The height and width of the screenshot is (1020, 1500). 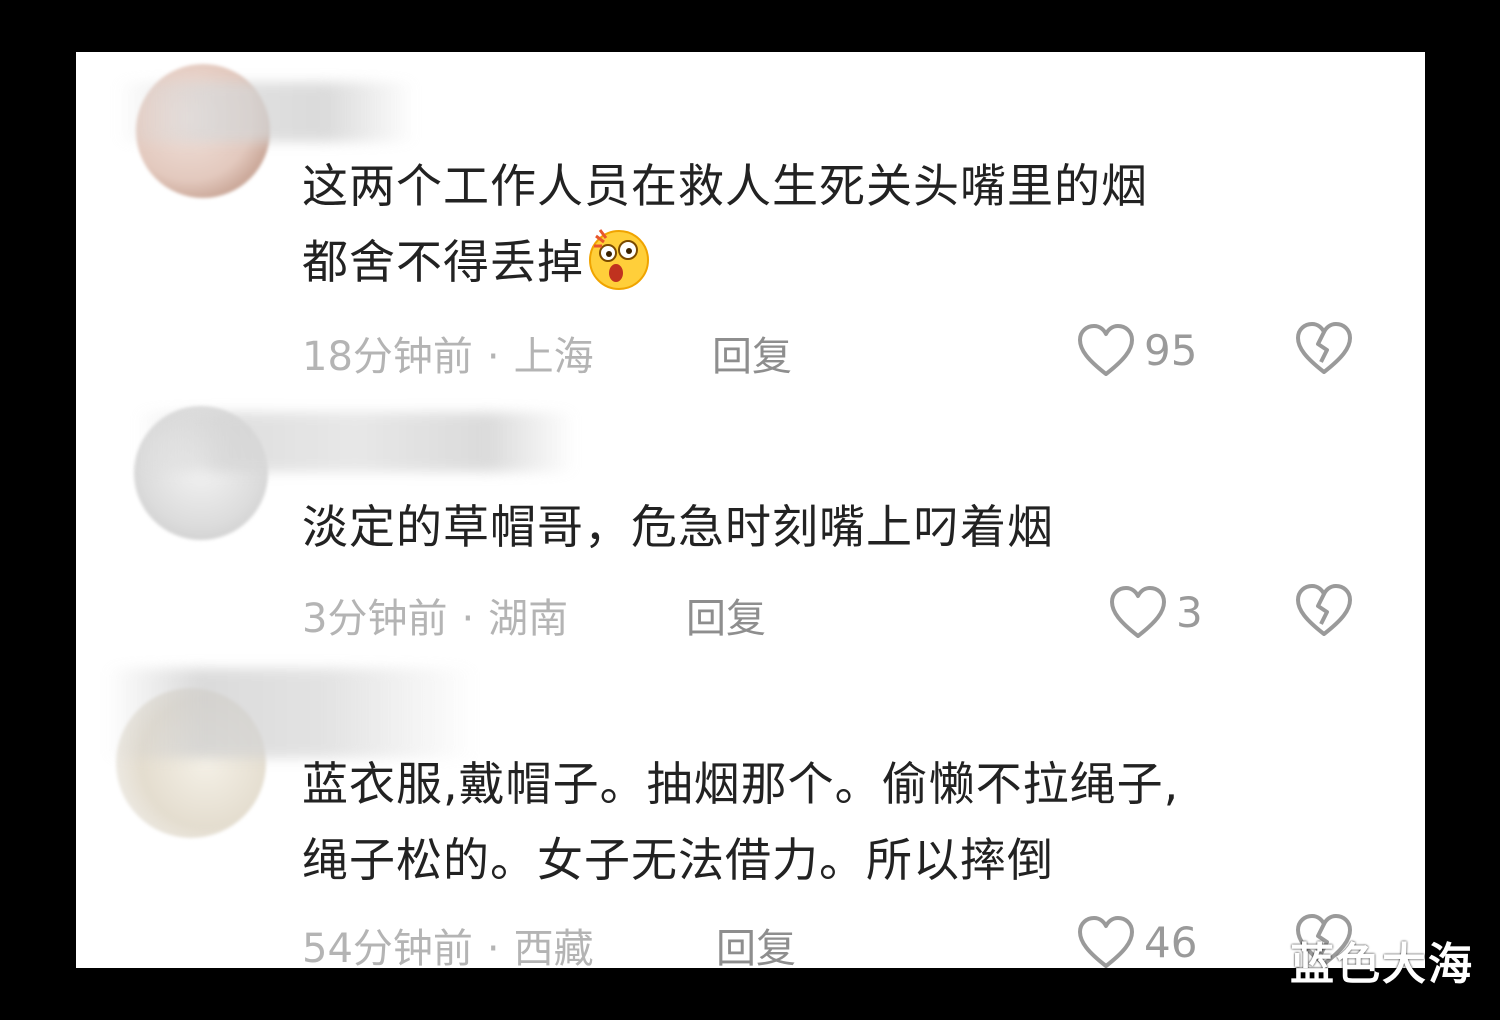 What do you see at coordinates (842, 262) in the screenshot?
I see `comment-text-line: 都舍不得丢掉` at bounding box center [842, 262].